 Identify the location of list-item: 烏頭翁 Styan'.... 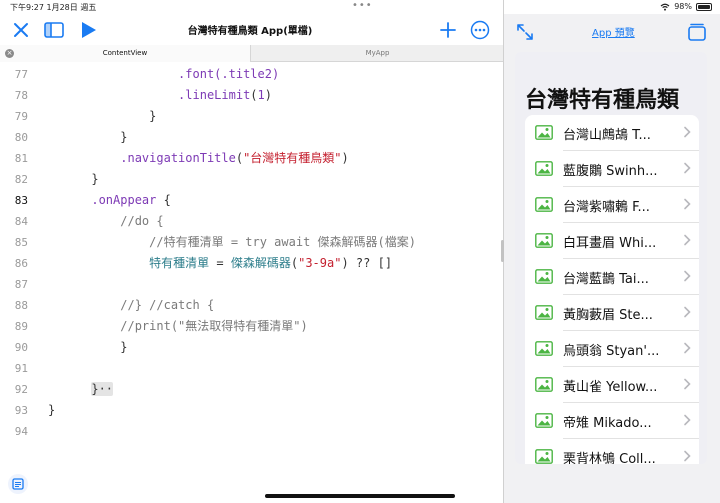
(612, 349).